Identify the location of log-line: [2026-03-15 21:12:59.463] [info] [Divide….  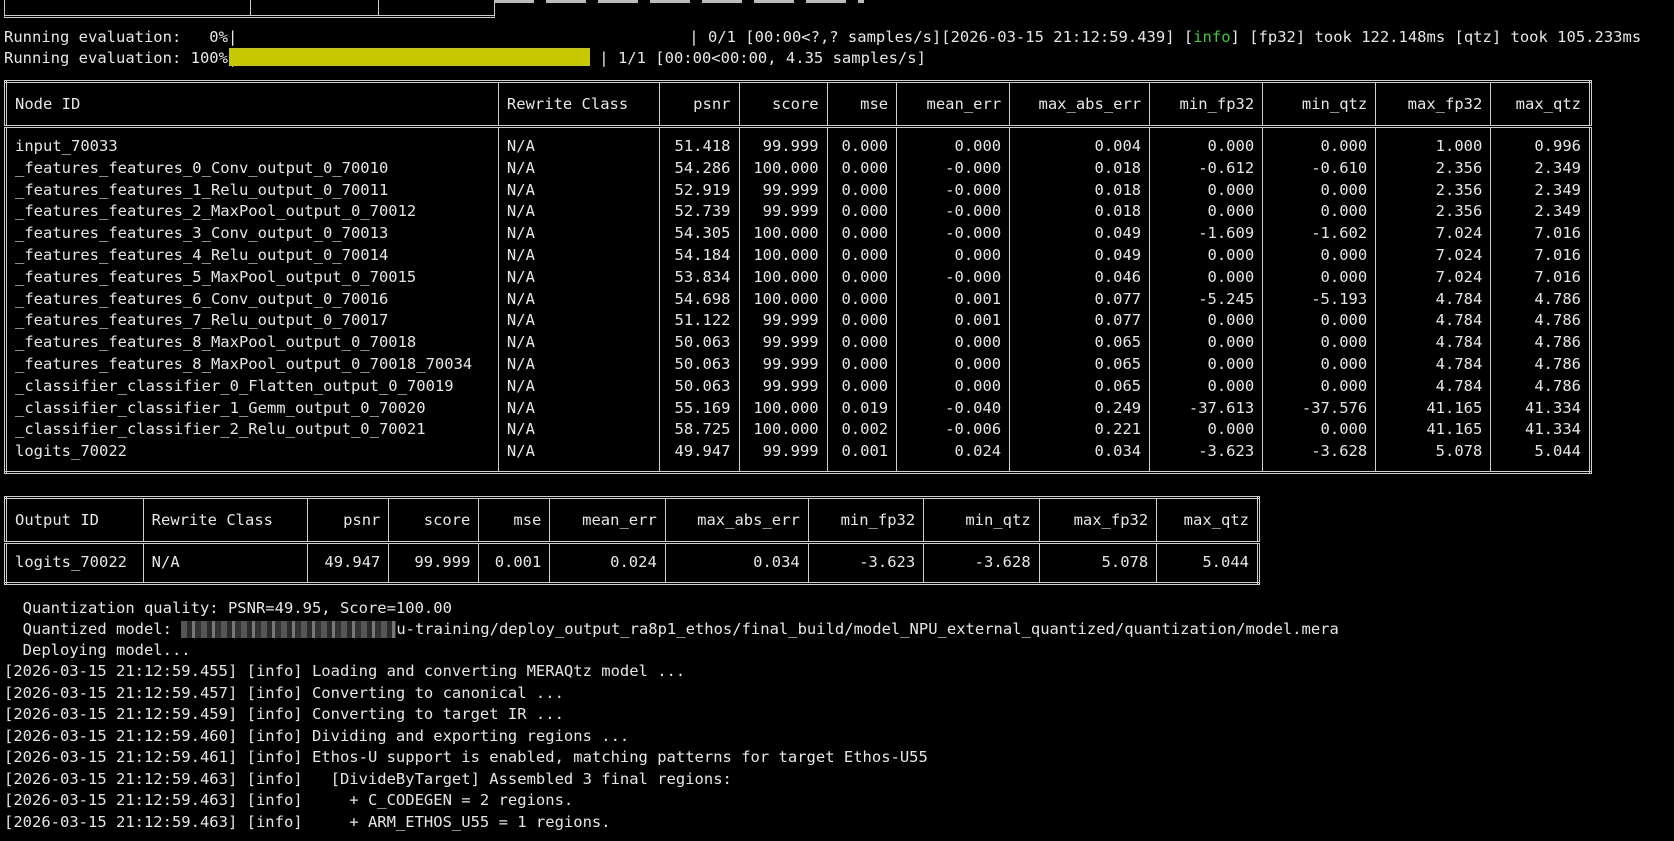
(368, 778).